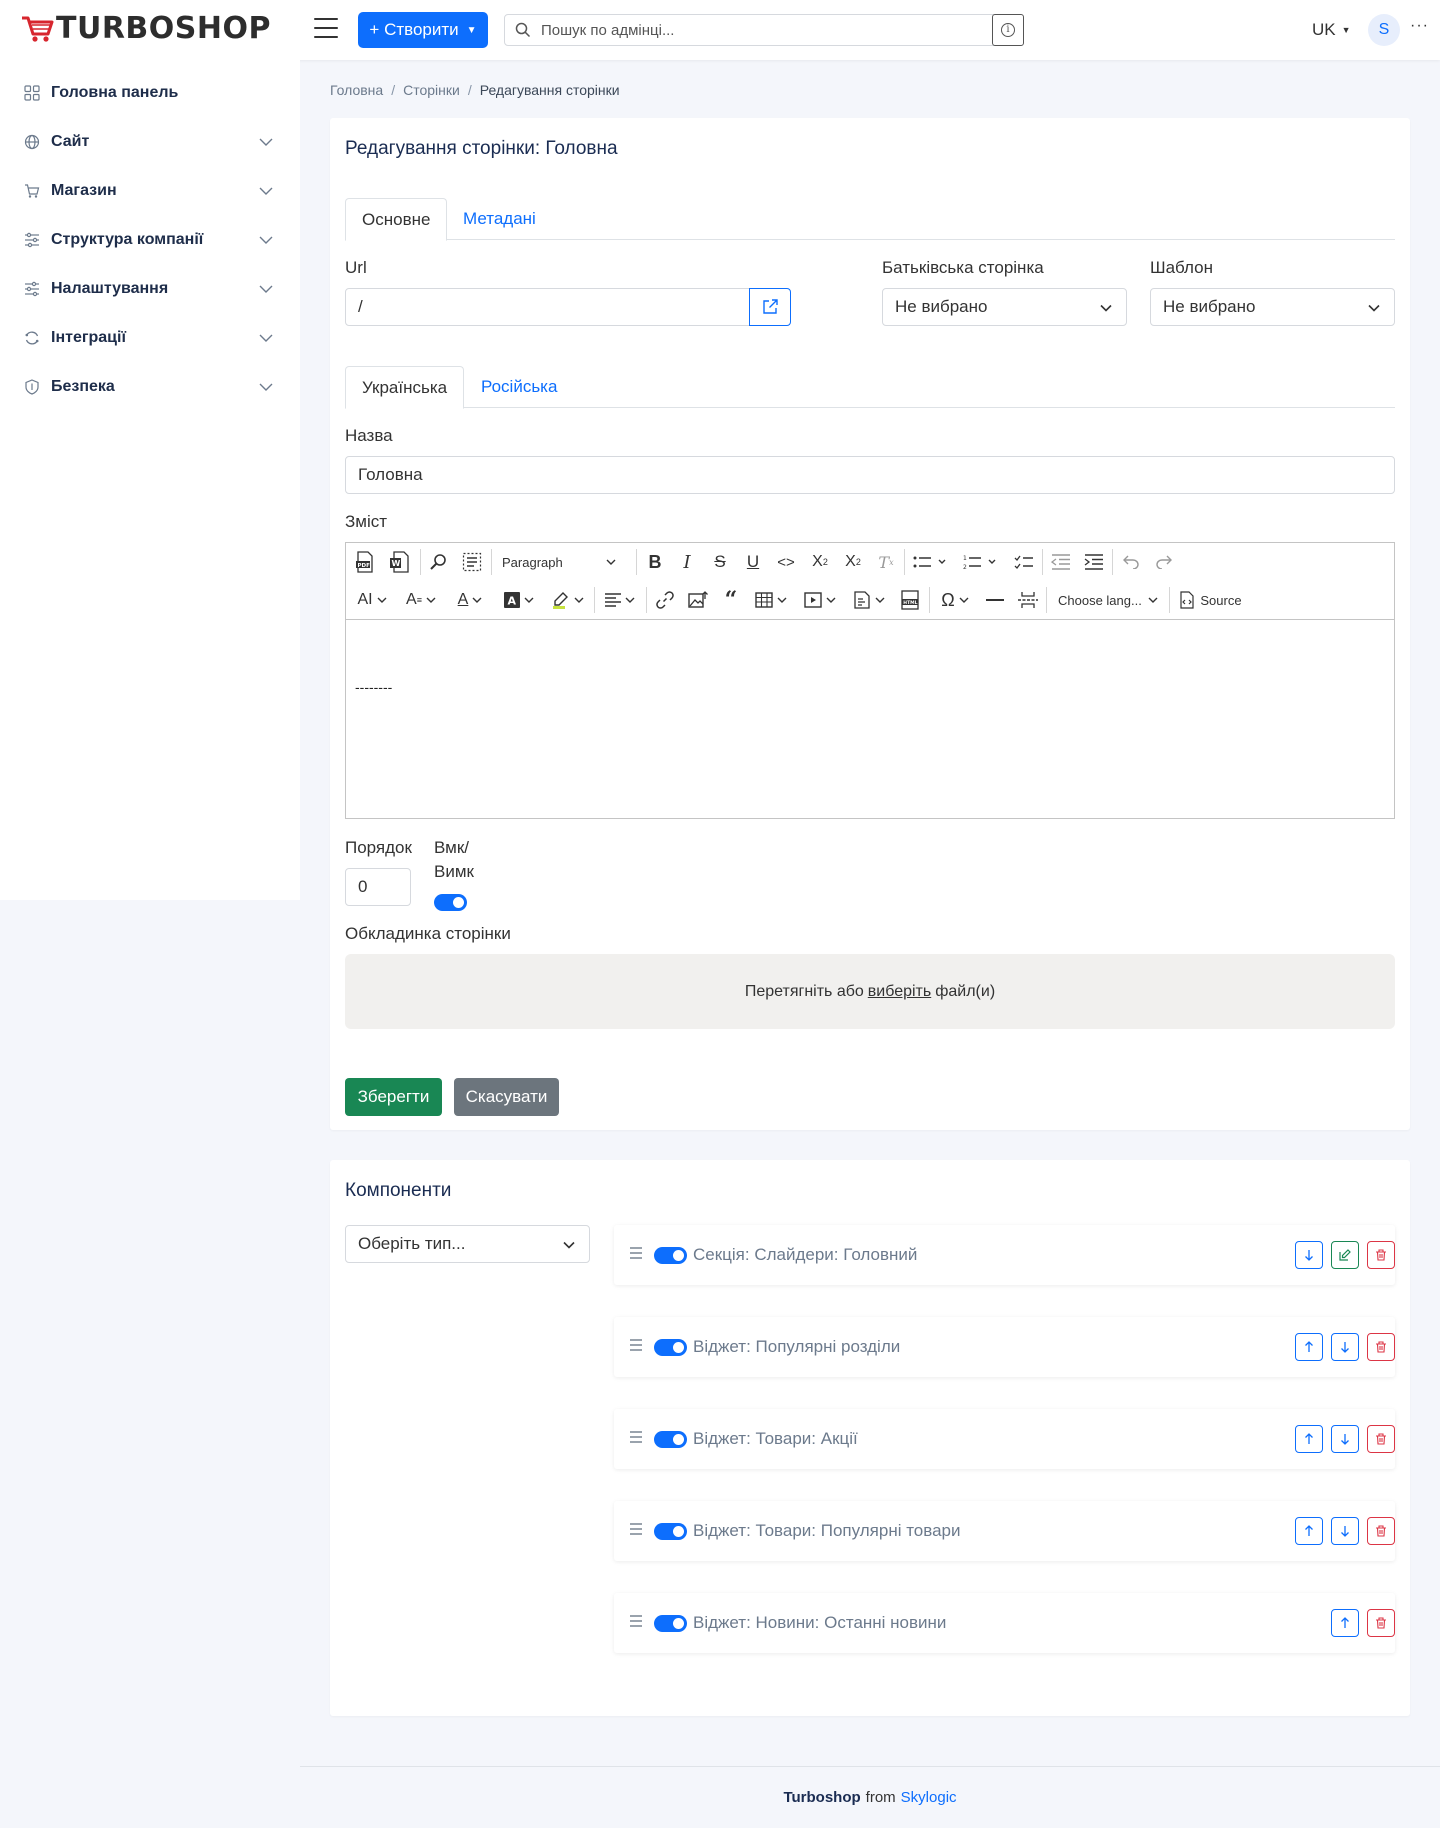 Image resolution: width=1440 pixels, height=1828 pixels. I want to click on italic-icon: I, so click(687, 562).